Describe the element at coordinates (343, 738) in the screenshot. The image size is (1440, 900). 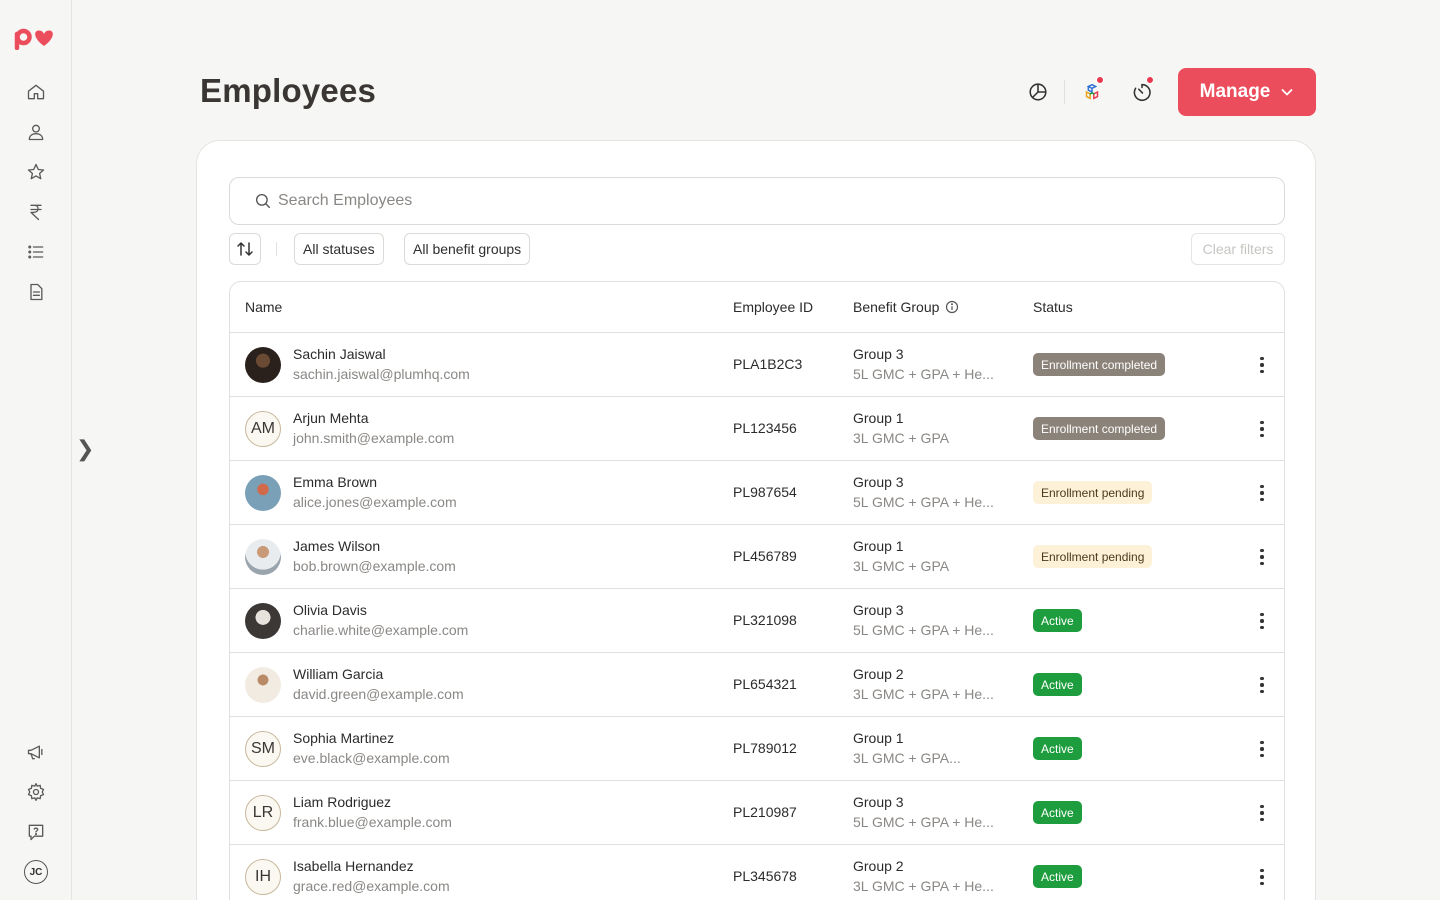
I see `employee-name: Sophia Martinez` at that location.